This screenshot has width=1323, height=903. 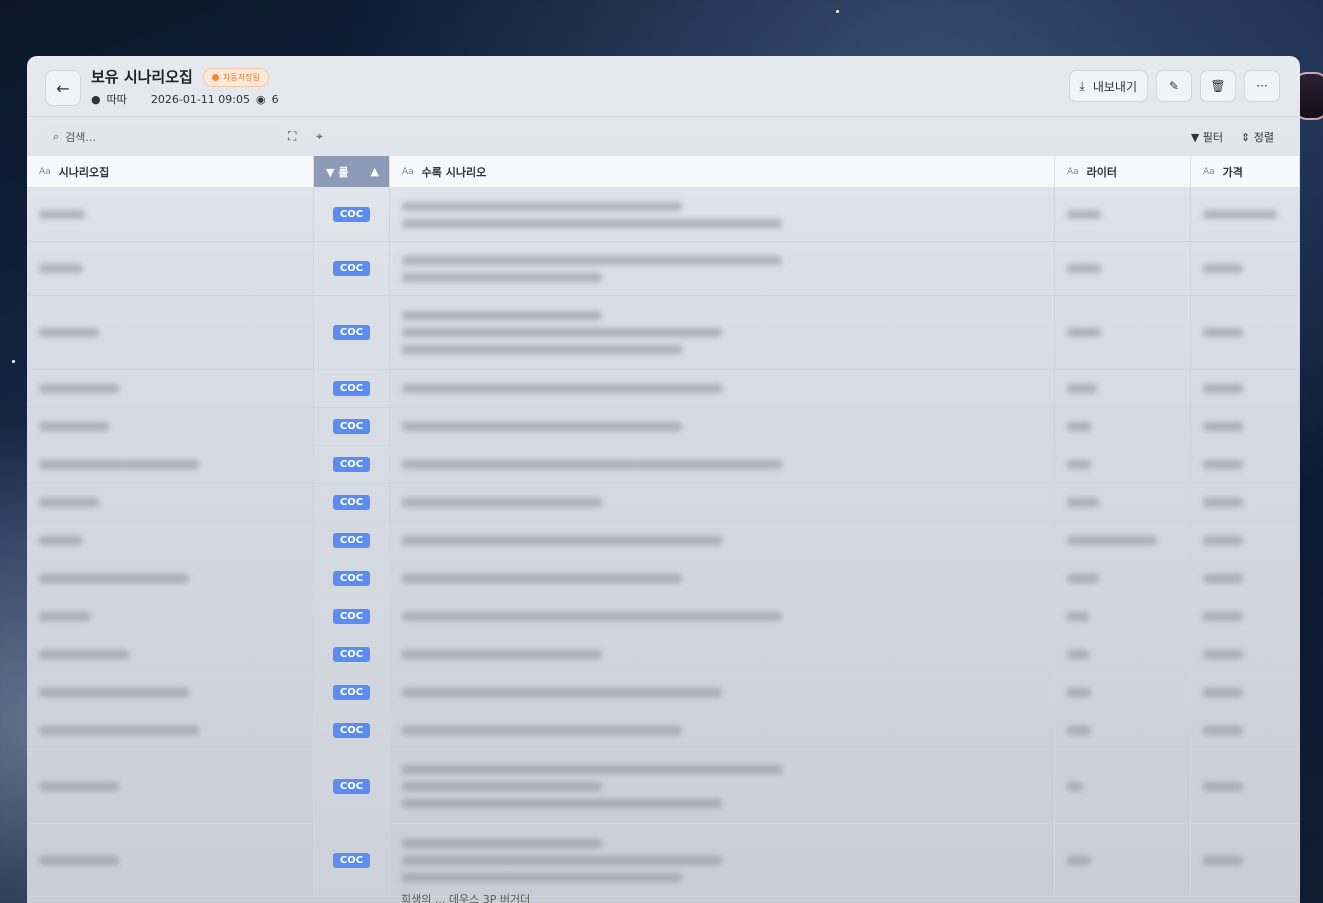 What do you see at coordinates (292, 136) in the screenshot?
I see `expand-icon: ⛶` at bounding box center [292, 136].